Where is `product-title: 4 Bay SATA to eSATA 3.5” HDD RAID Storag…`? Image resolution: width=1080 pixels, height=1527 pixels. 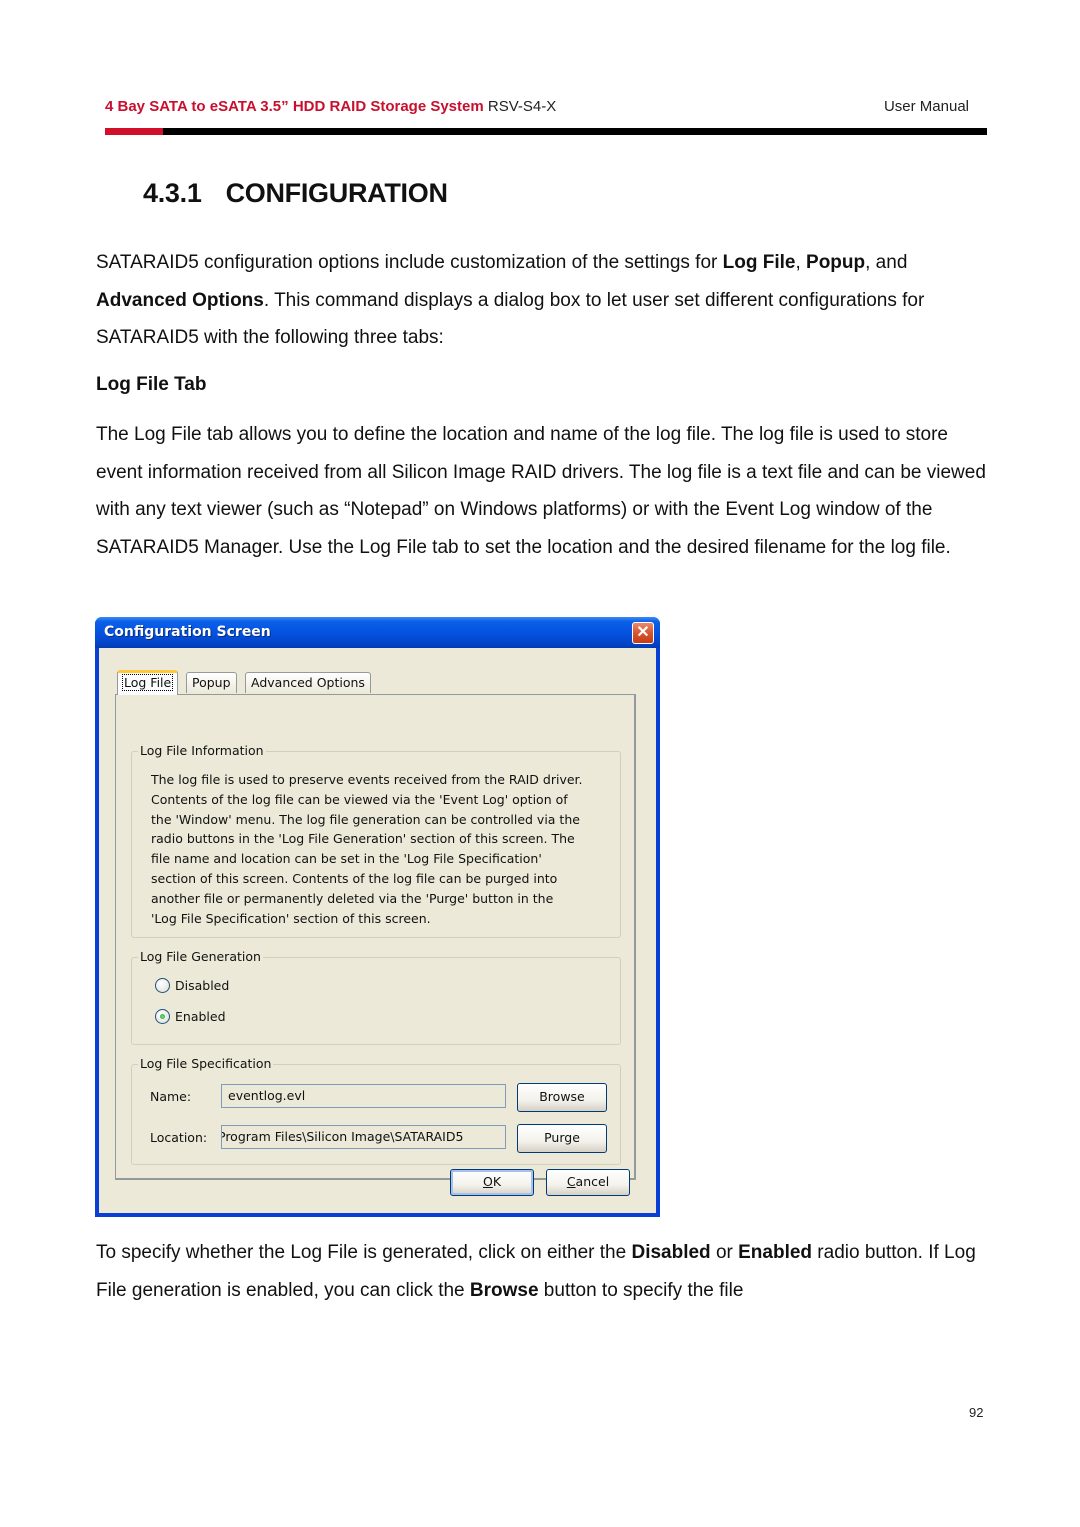
product-title: 4 Bay SATA to eSATA 3.5” HDD RAID Storag… is located at coordinates (294, 106).